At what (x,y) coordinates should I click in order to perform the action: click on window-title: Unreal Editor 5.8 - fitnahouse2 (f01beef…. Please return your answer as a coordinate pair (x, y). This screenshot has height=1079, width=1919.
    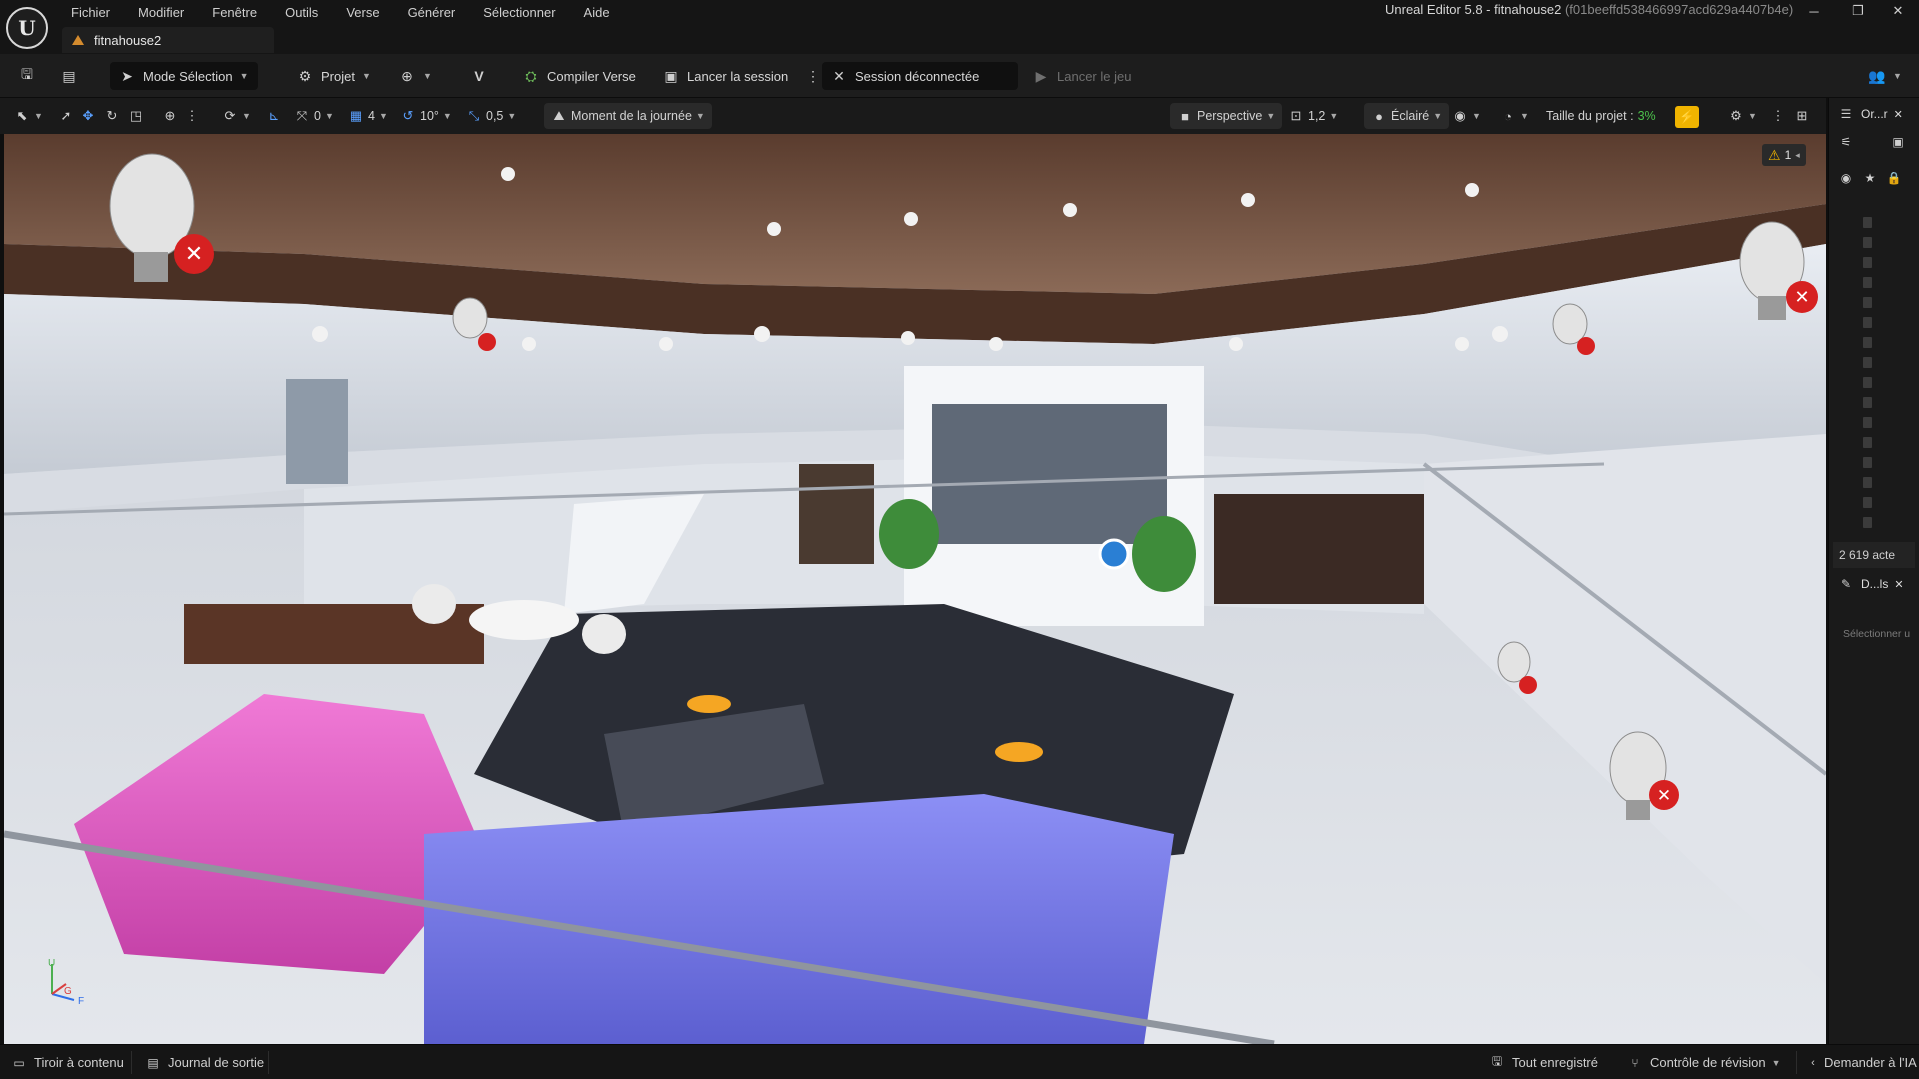
    Looking at the image, I should click on (1589, 9).